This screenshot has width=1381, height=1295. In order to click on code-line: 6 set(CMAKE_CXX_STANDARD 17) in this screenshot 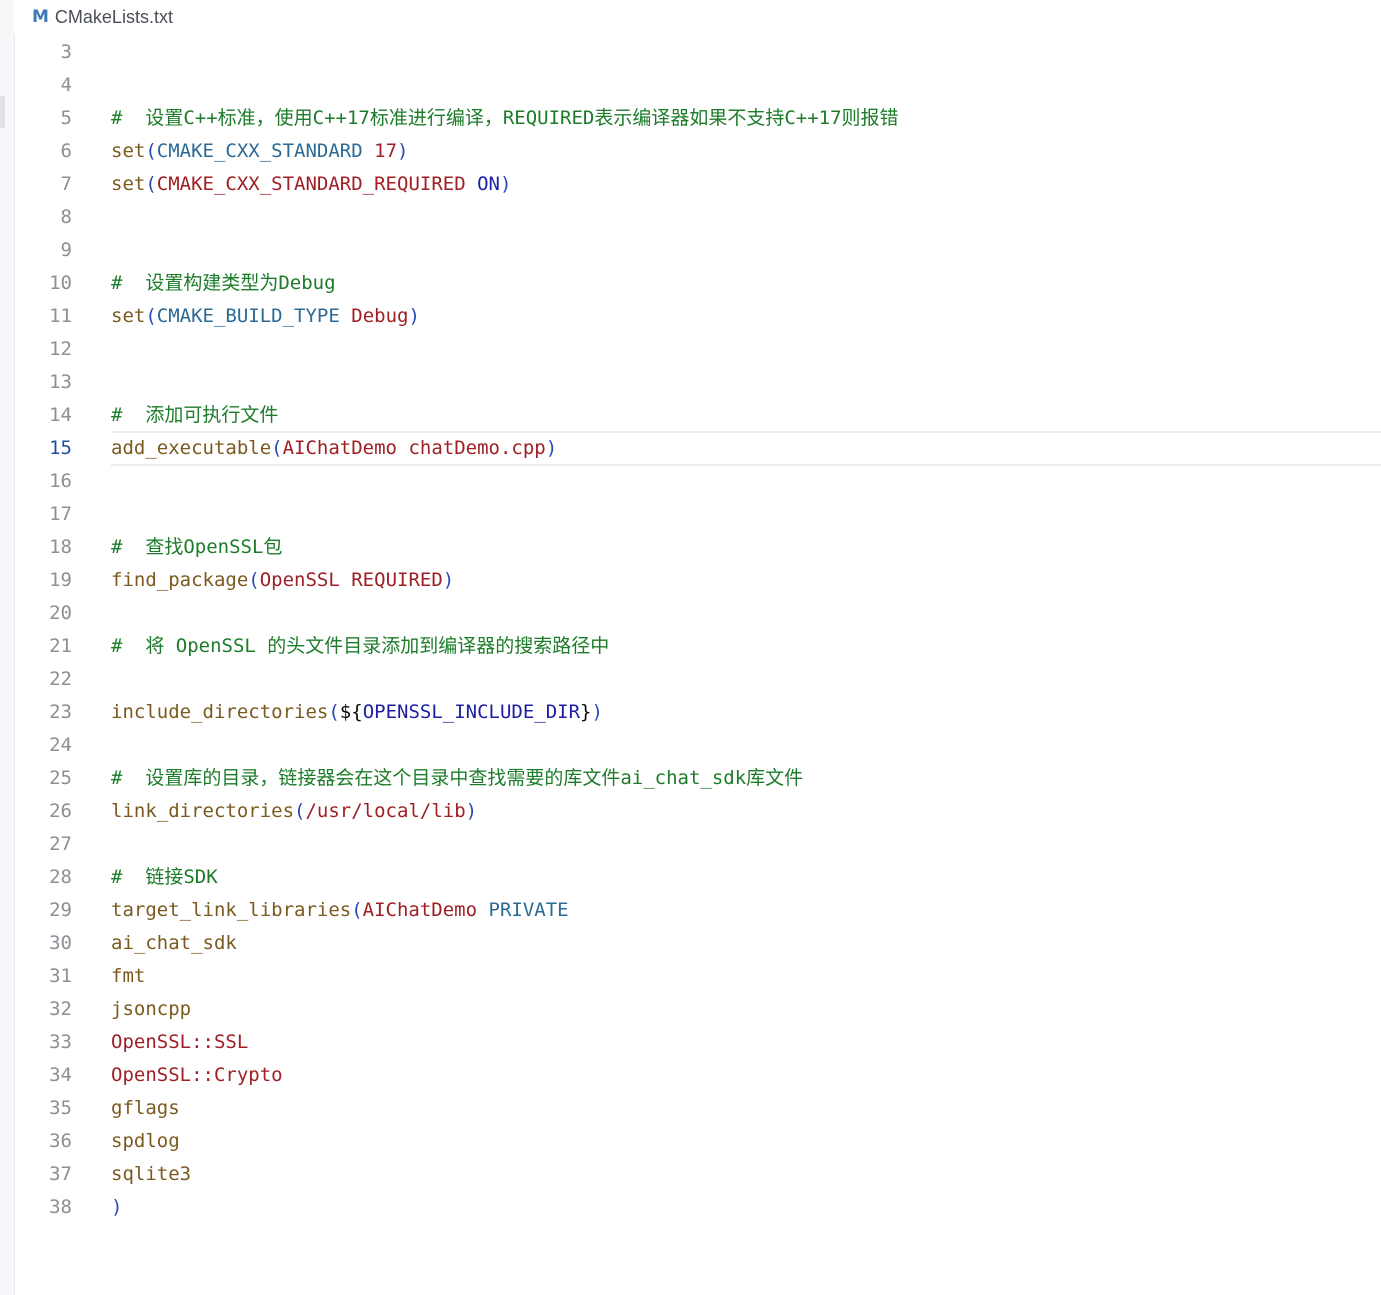, I will do `click(697, 151)`.